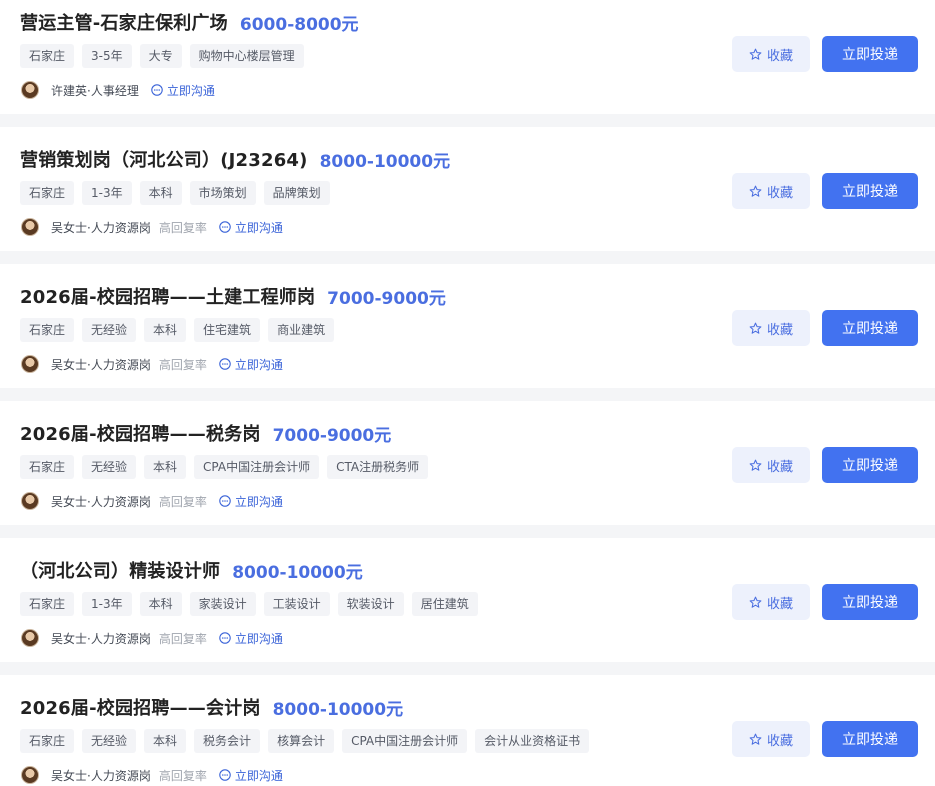 The width and height of the screenshot is (935, 786). What do you see at coordinates (224, 467) in the screenshot?
I see `tag-list: 石家庄 无经验 本科 CPA中国注册会计师 CTA注册税务师` at bounding box center [224, 467].